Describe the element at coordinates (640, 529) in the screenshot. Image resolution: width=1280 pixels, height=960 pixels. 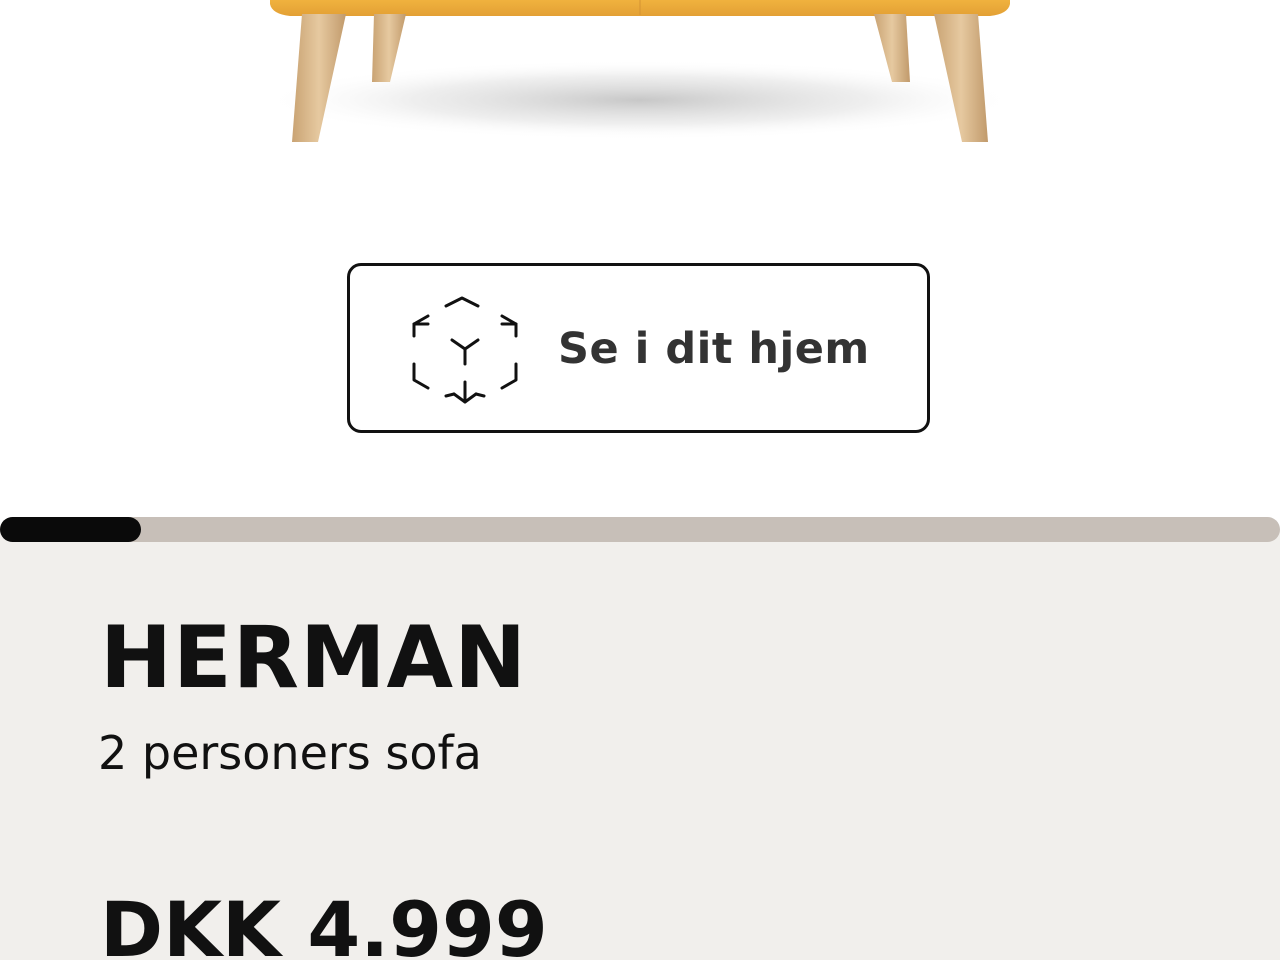
I see `image-carousel-progress` at that location.